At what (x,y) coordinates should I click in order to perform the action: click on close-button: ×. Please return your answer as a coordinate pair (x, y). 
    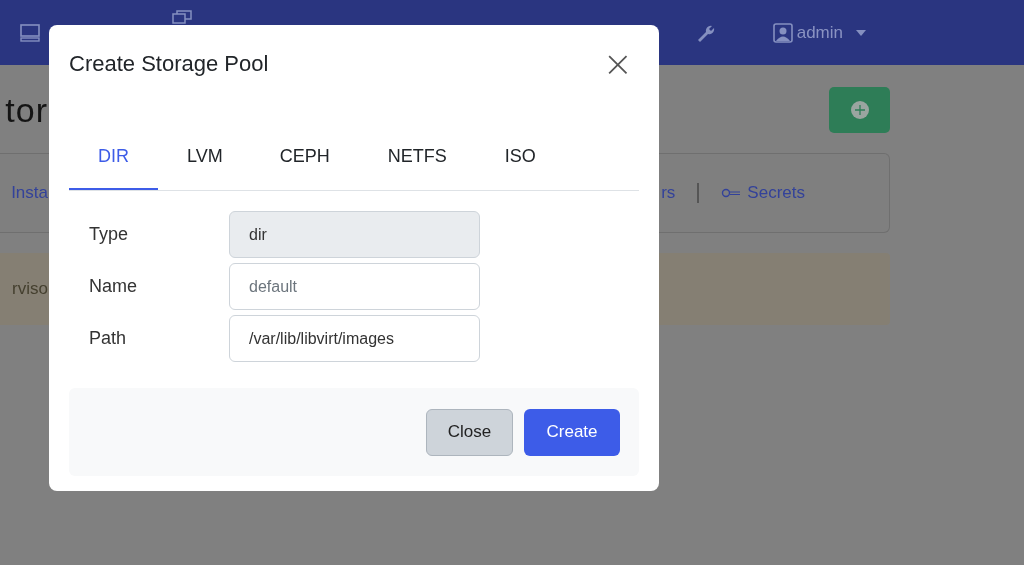
    Looking at the image, I should click on (617, 64).